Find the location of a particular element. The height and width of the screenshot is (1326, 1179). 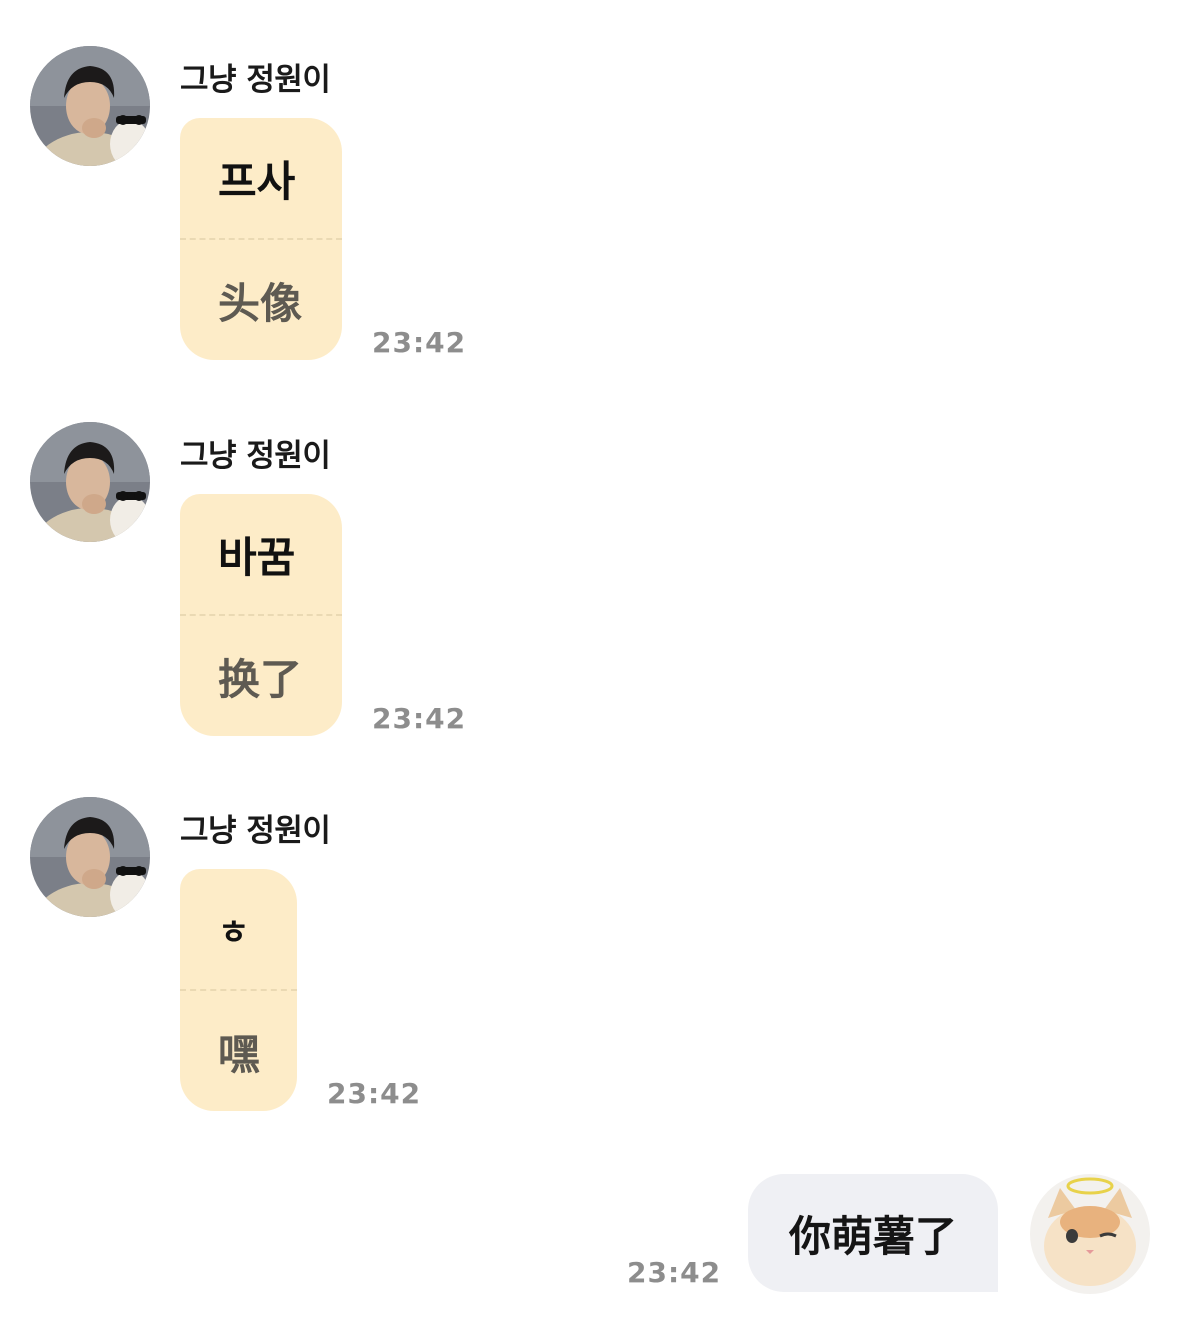

message-bubble: ㅎ 嘿 is located at coordinates (238, 990).